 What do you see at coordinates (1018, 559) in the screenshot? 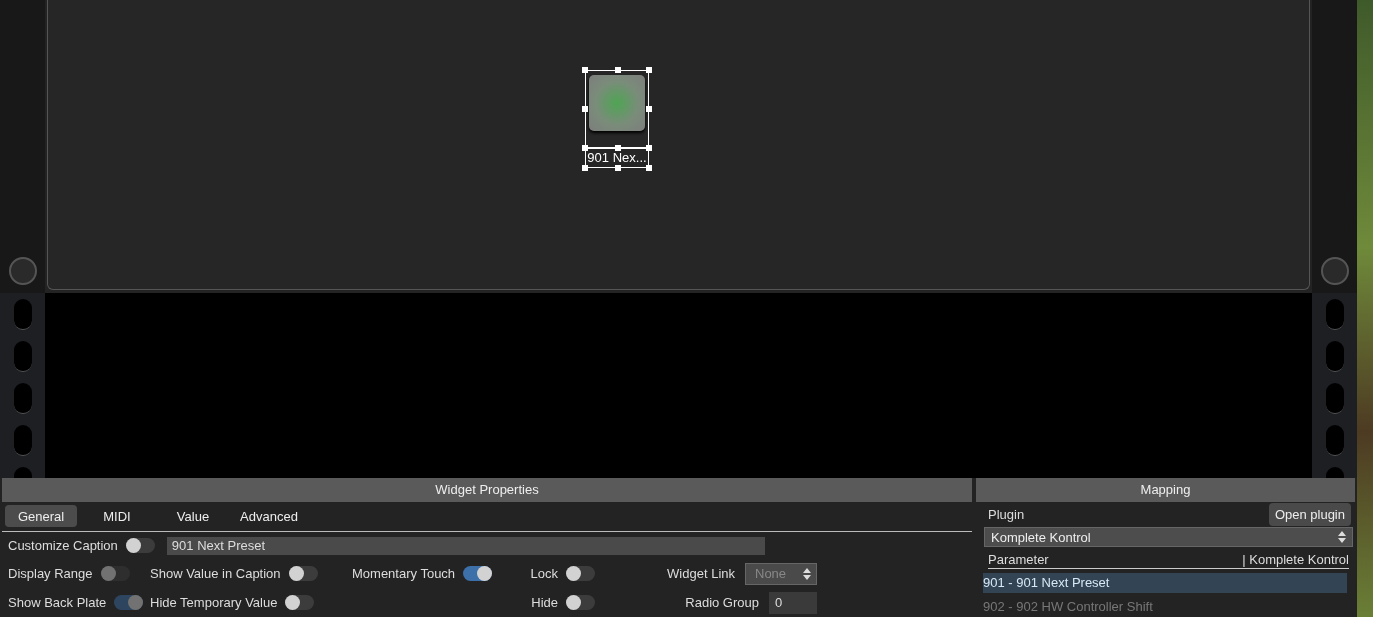
I see `column-header: Parameter` at bounding box center [1018, 559].